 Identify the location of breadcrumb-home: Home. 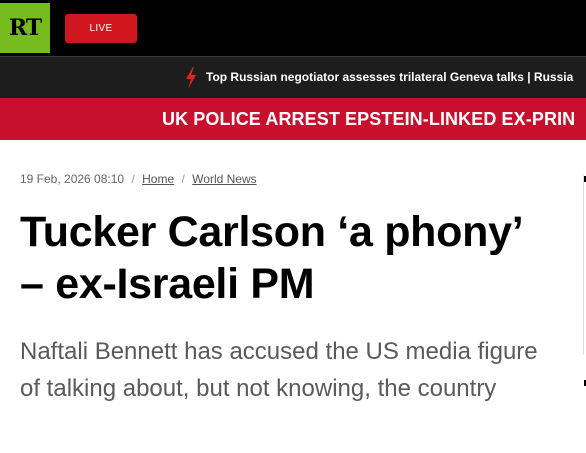
(158, 179).